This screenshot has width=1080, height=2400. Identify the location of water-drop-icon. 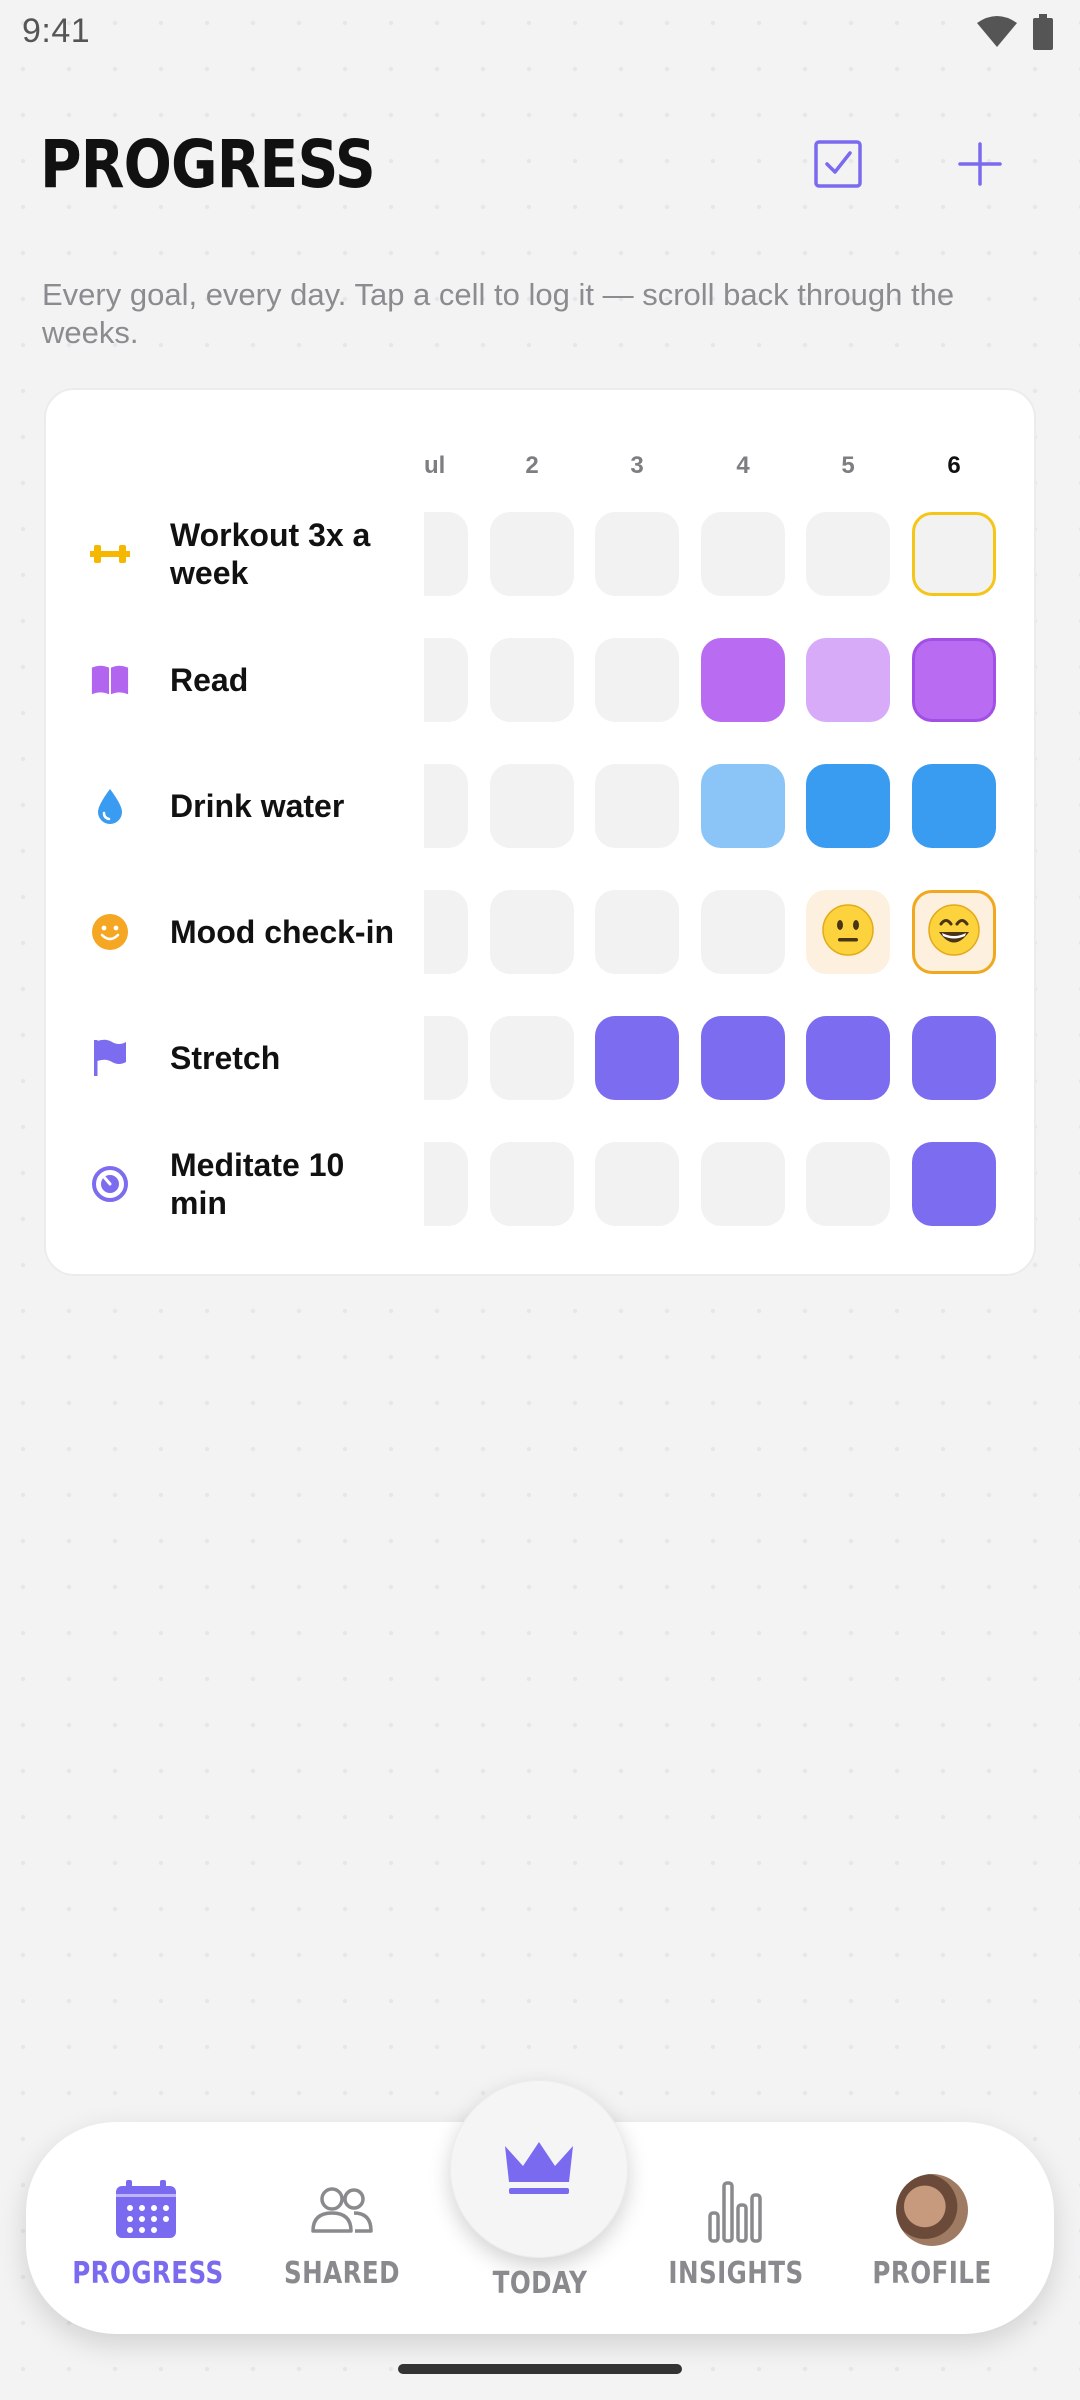
(110, 806).